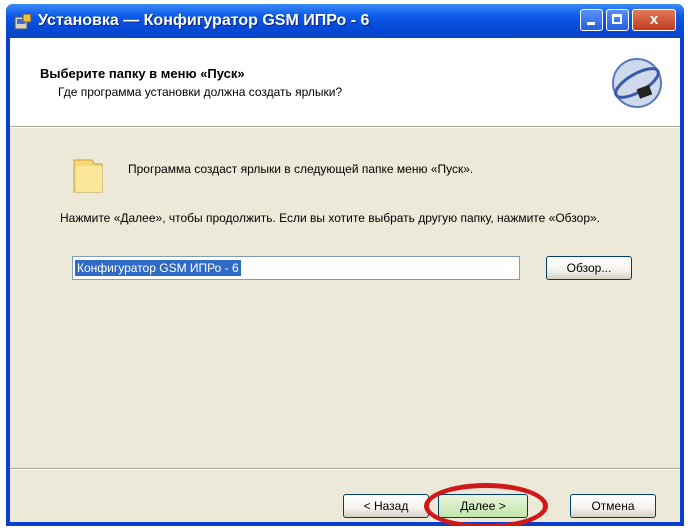  I want to click on close-icon: x, so click(654, 19).